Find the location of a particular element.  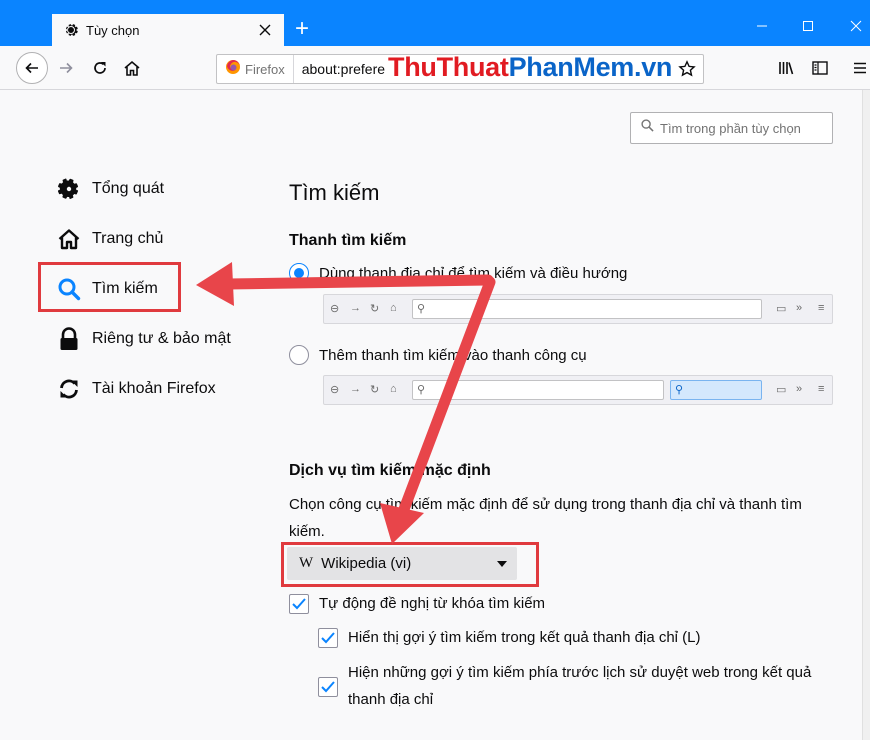

identity-label: Firefox is located at coordinates (265, 69).